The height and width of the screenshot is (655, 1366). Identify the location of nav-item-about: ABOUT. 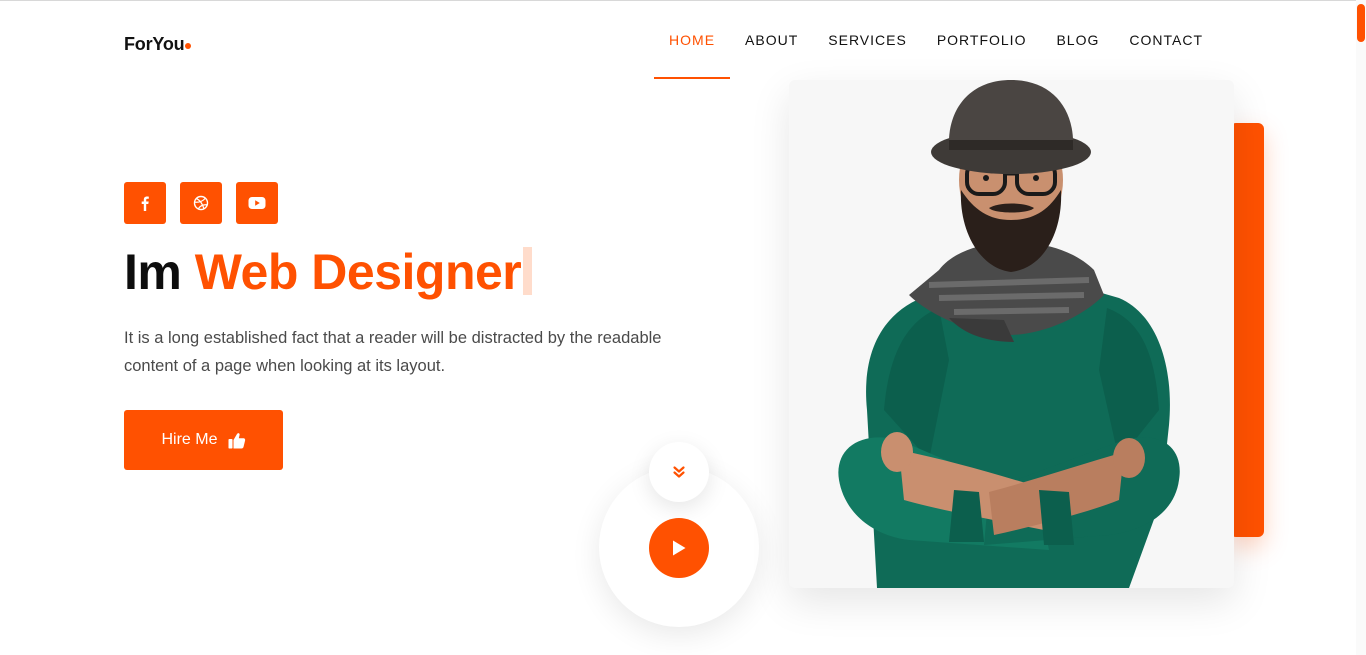
(771, 39).